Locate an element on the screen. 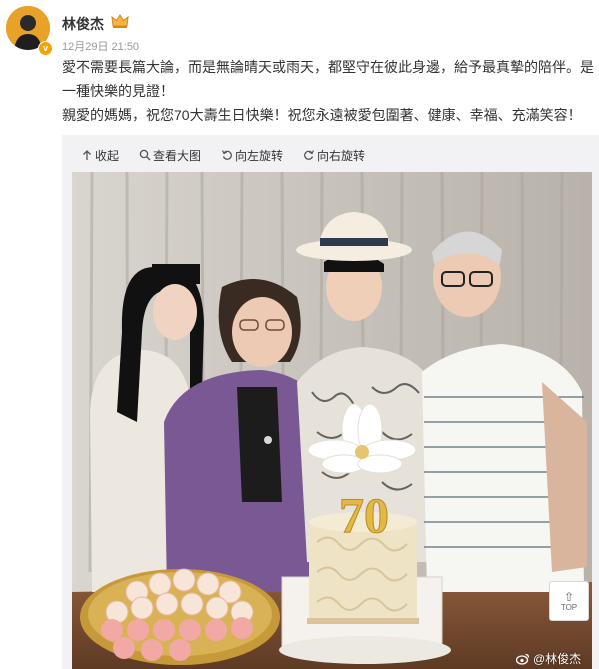 The height and width of the screenshot is (669, 599). collapse-button: 收起 is located at coordinates (100, 155).